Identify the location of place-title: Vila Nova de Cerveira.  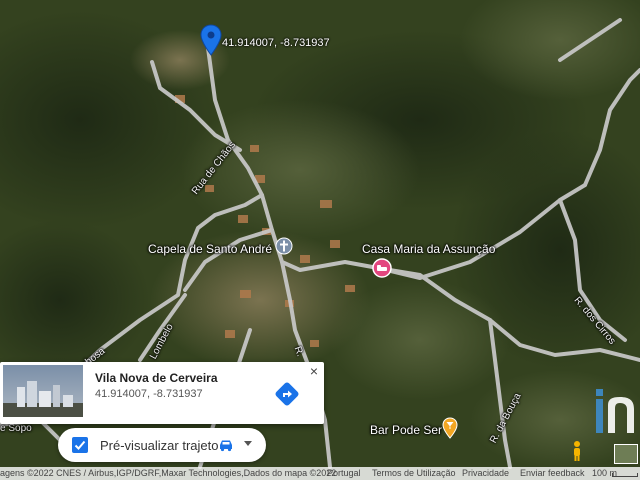
(156, 378).